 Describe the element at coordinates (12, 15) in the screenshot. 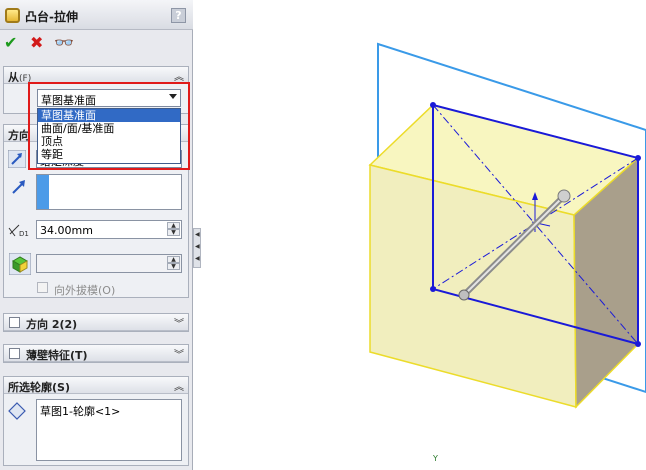

I see `extrude-feature-icon` at that location.